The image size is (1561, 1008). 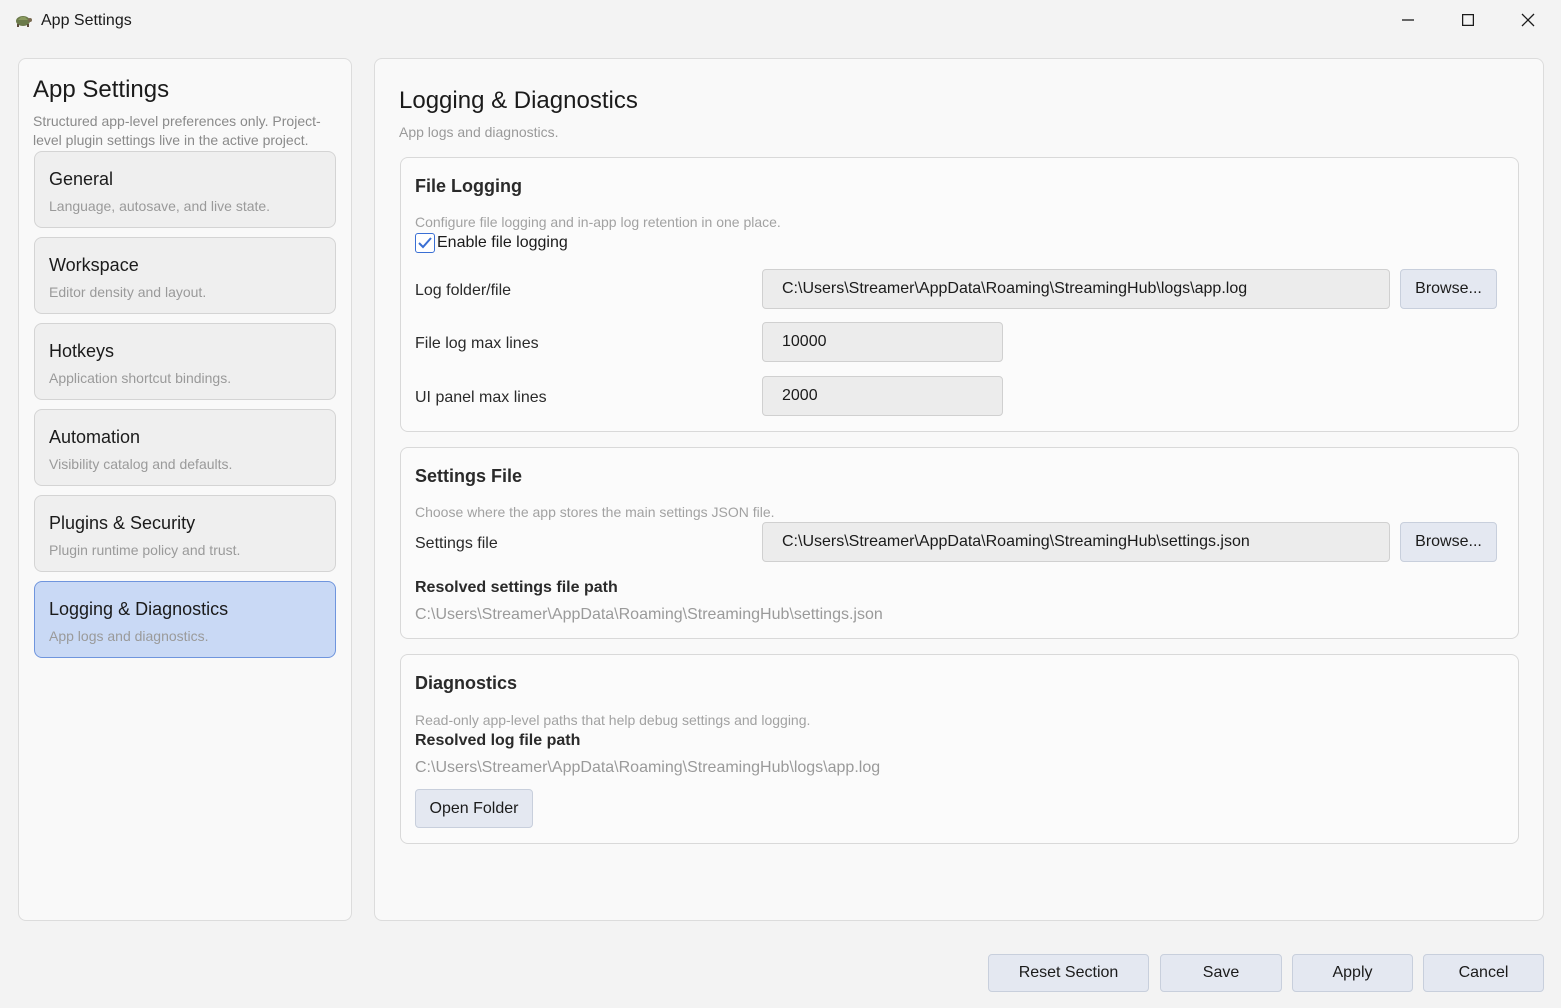 I want to click on resolved-log-label: Resolved log file path, so click(x=498, y=740).